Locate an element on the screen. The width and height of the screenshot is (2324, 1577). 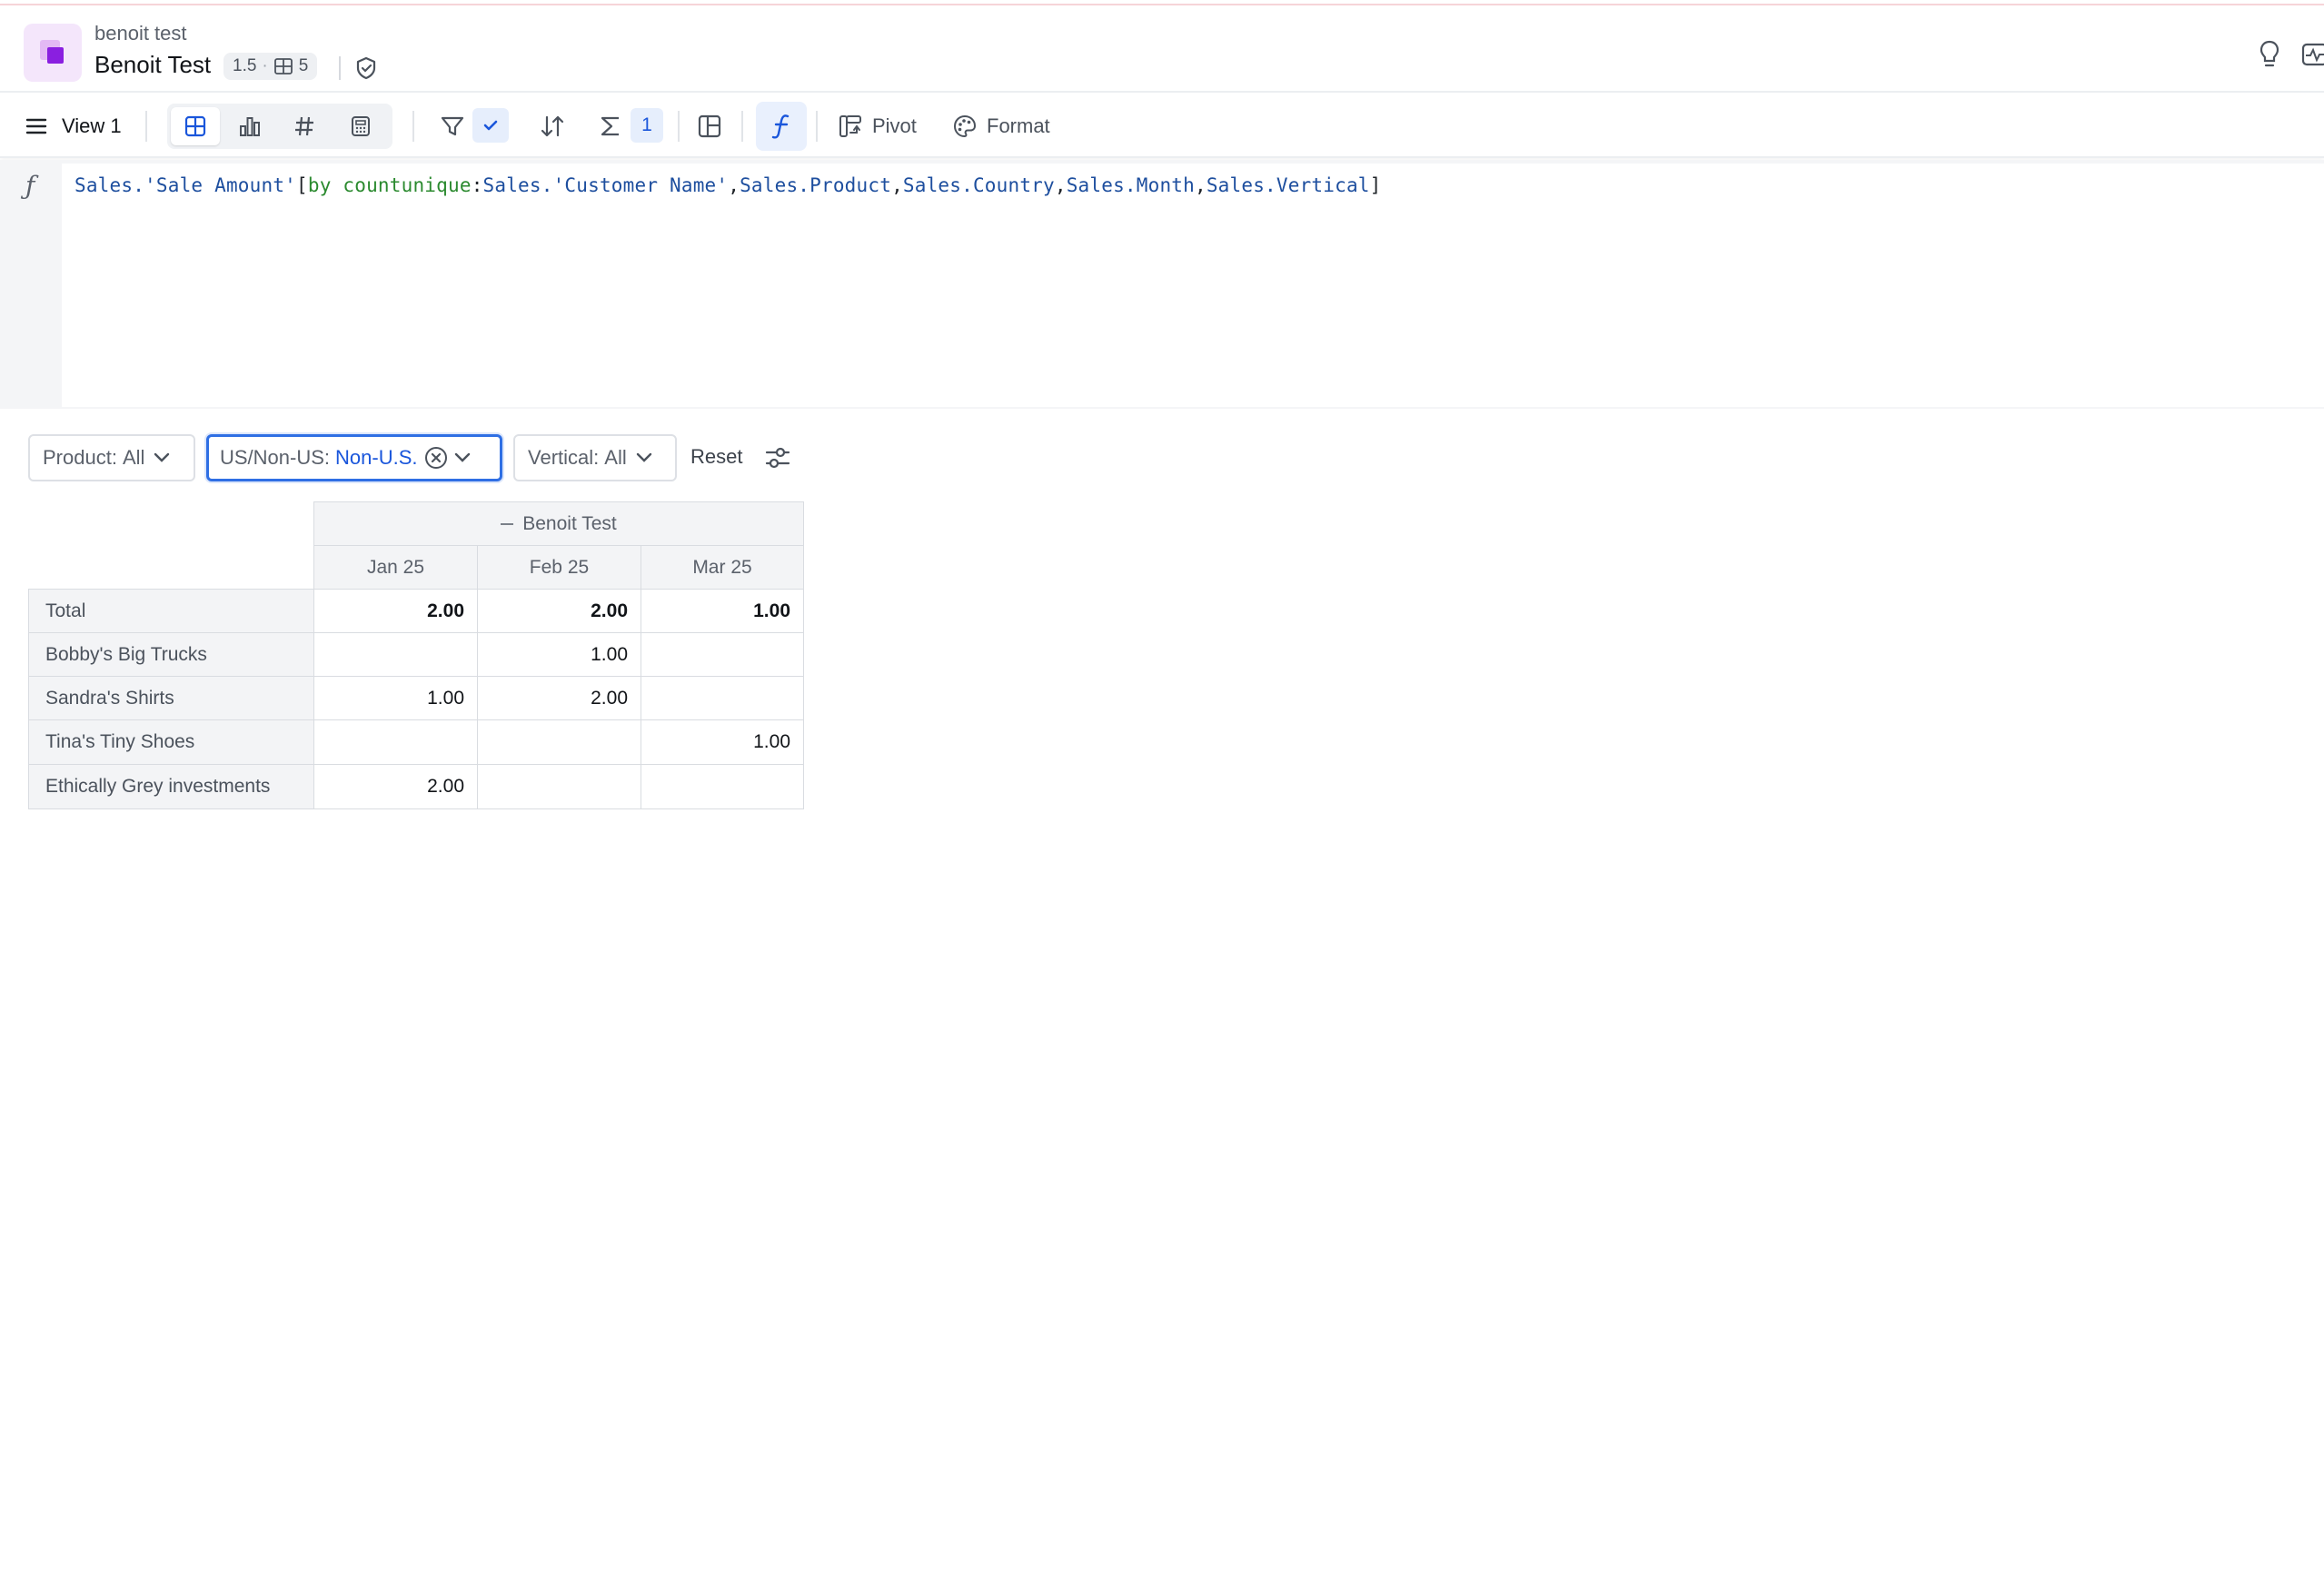
filter-settings-icon is located at coordinates (778, 458).